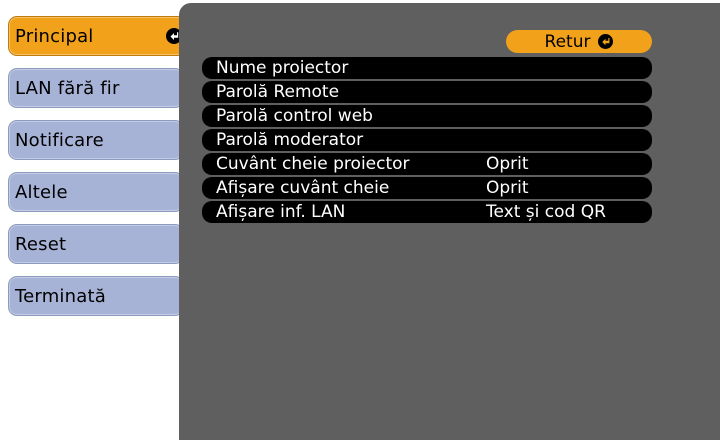 This screenshot has width=720, height=440. What do you see at coordinates (41, 244) in the screenshot?
I see `sidebar-item-label: Reset` at bounding box center [41, 244].